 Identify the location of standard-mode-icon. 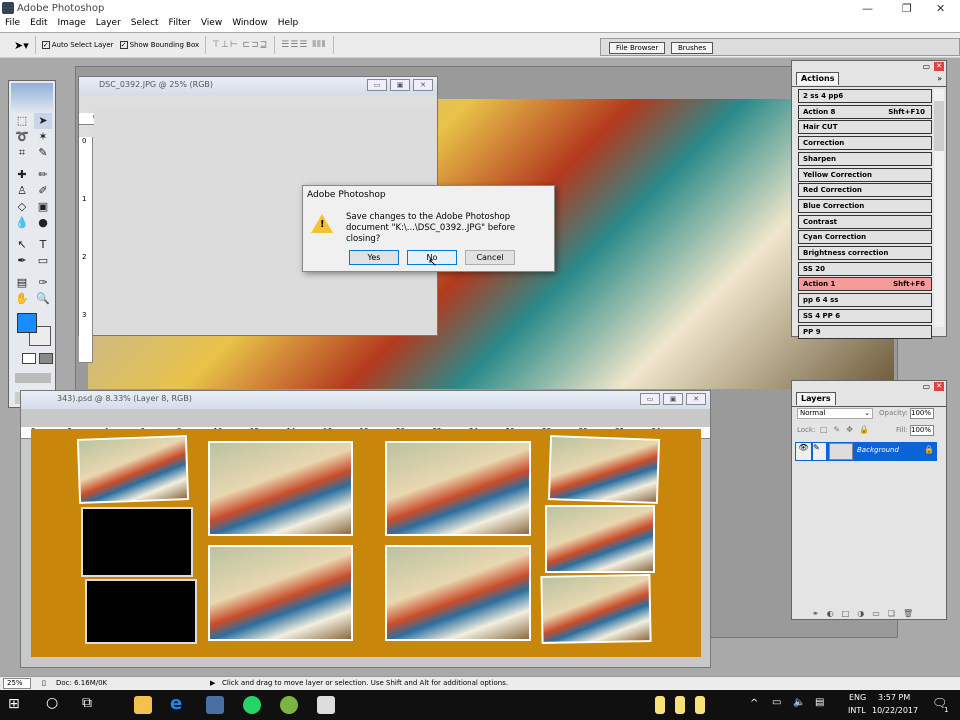
(29, 358).